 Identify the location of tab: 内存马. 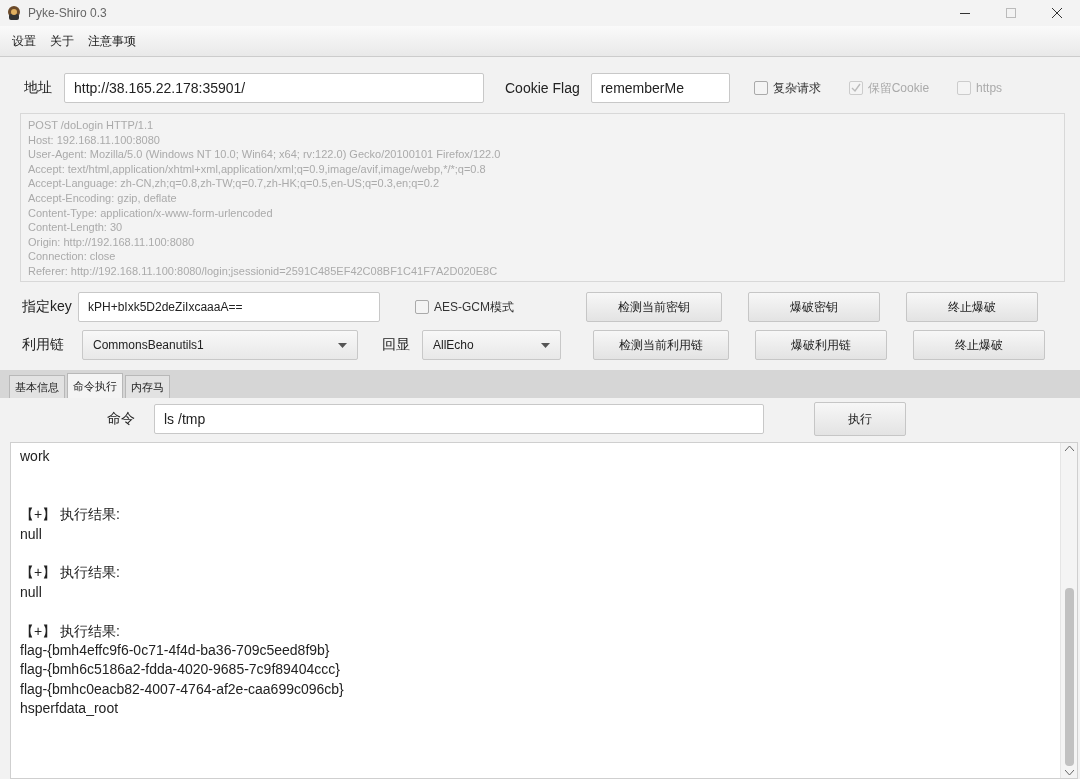
(147, 386).